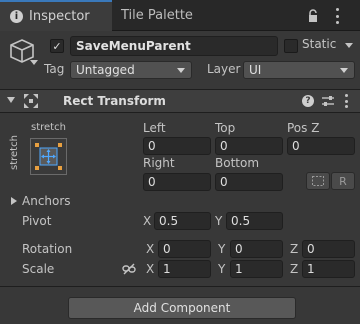  What do you see at coordinates (337, 16) in the screenshot?
I see `more-options-icon` at bounding box center [337, 16].